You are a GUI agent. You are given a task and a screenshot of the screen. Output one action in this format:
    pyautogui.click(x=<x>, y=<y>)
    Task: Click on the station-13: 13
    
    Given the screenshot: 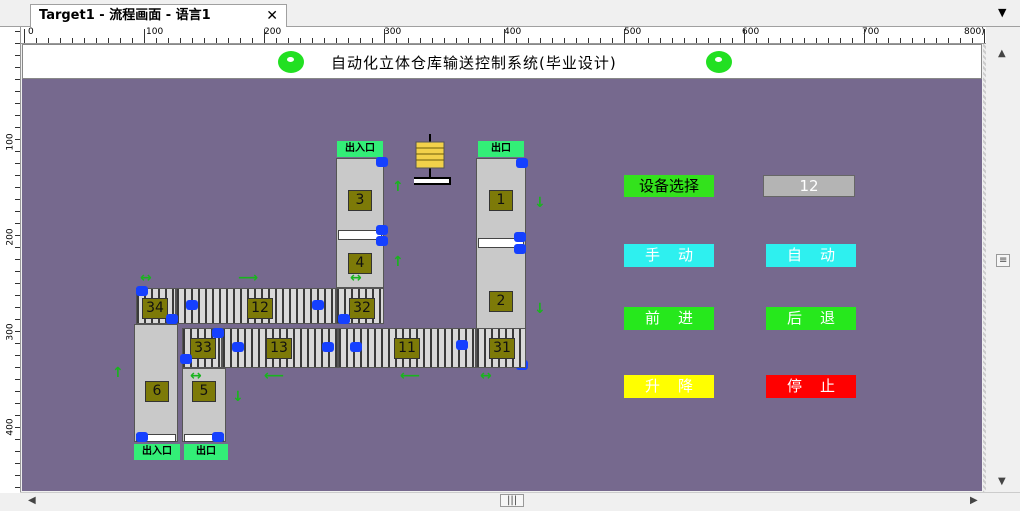 What is the action you would take?
    pyautogui.click(x=279, y=348)
    